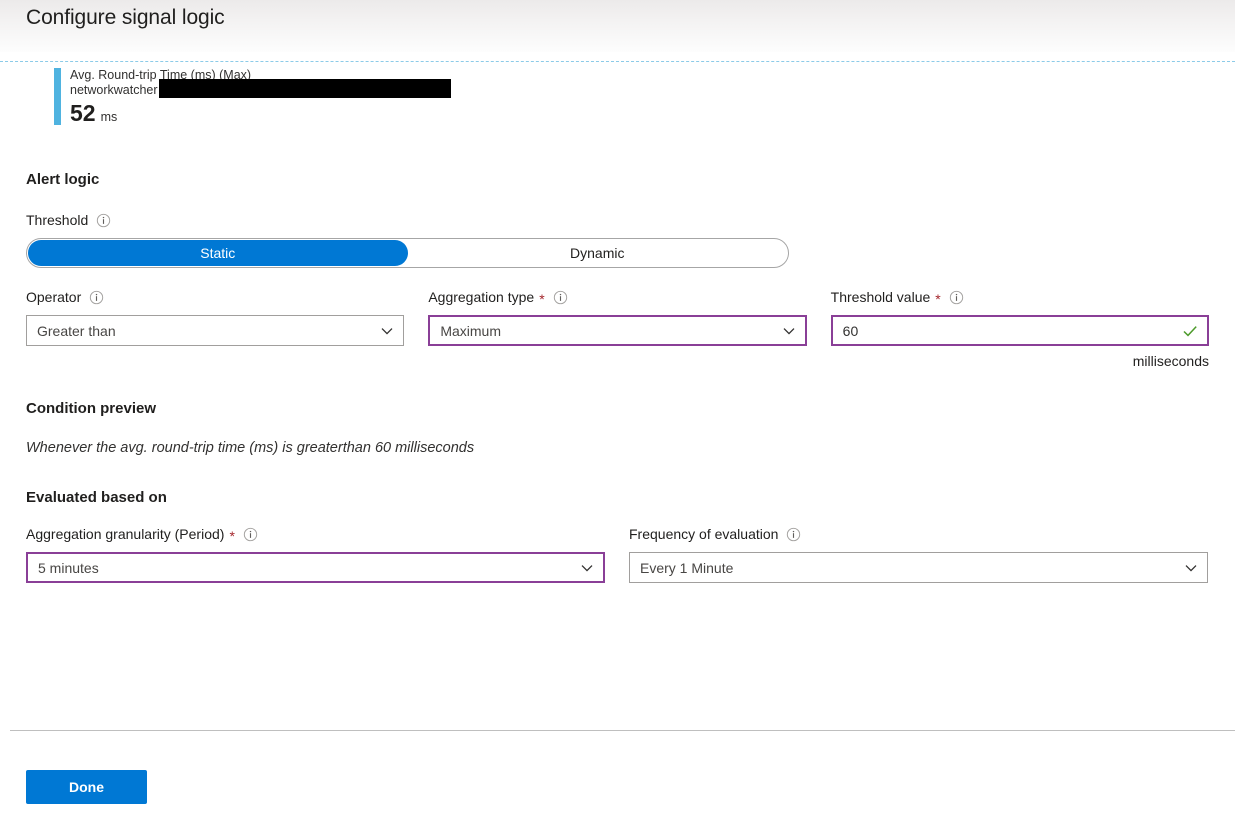 Image resolution: width=1235 pixels, height=823 pixels. Describe the element at coordinates (76, 330) in the screenshot. I see `operator-value: Greater than` at that location.